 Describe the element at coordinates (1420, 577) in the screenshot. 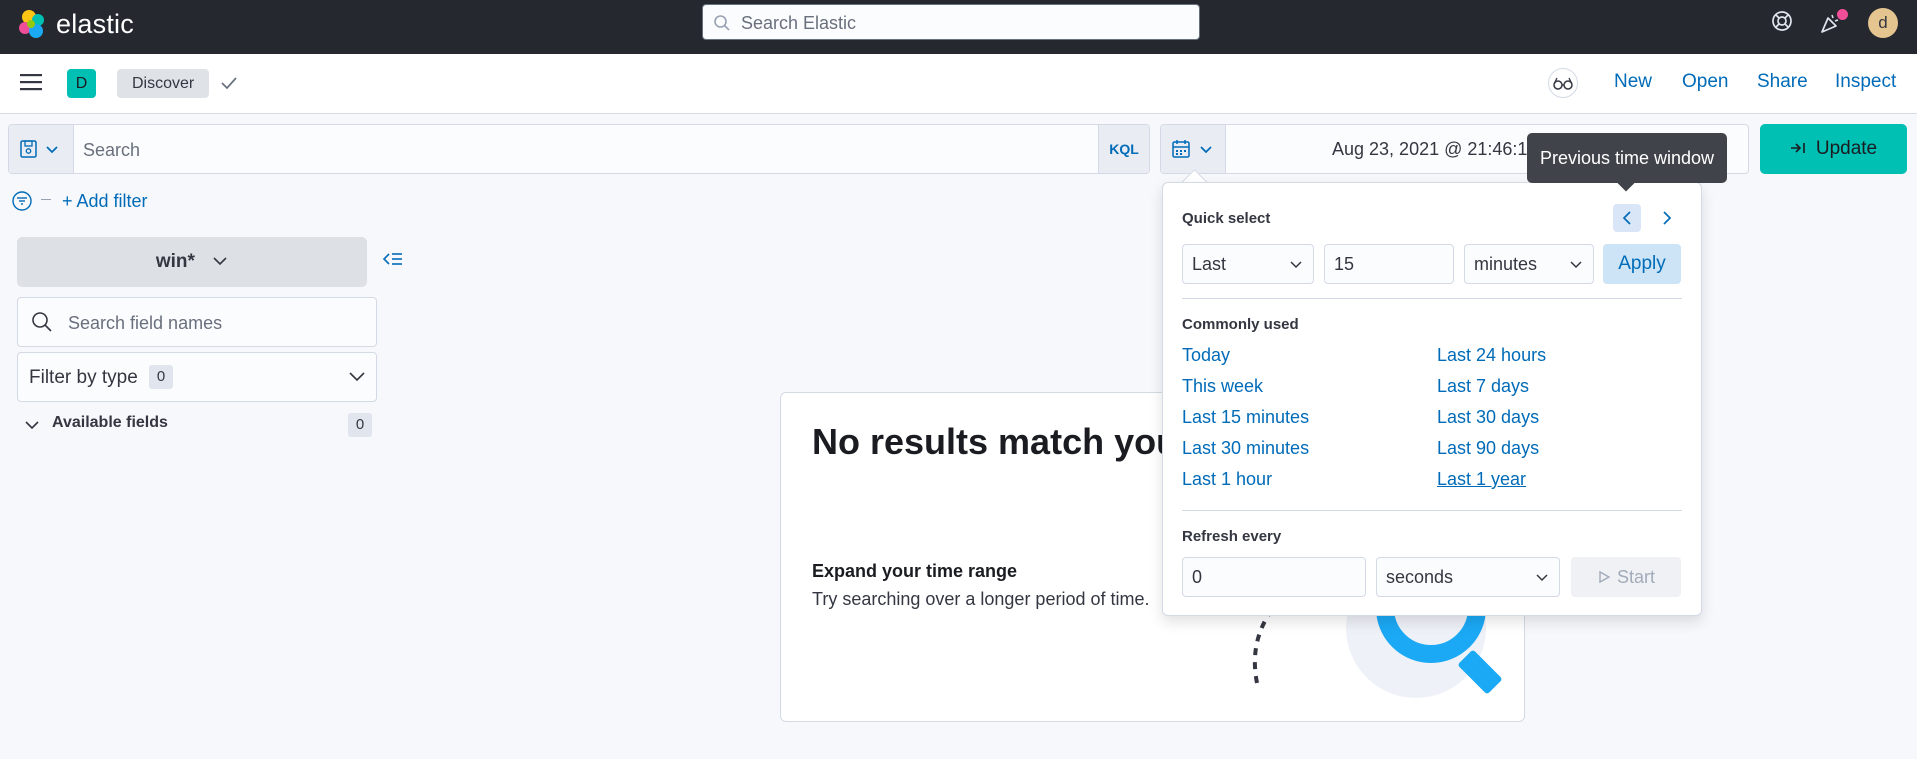

I see `refresh-unit-value: seconds` at that location.